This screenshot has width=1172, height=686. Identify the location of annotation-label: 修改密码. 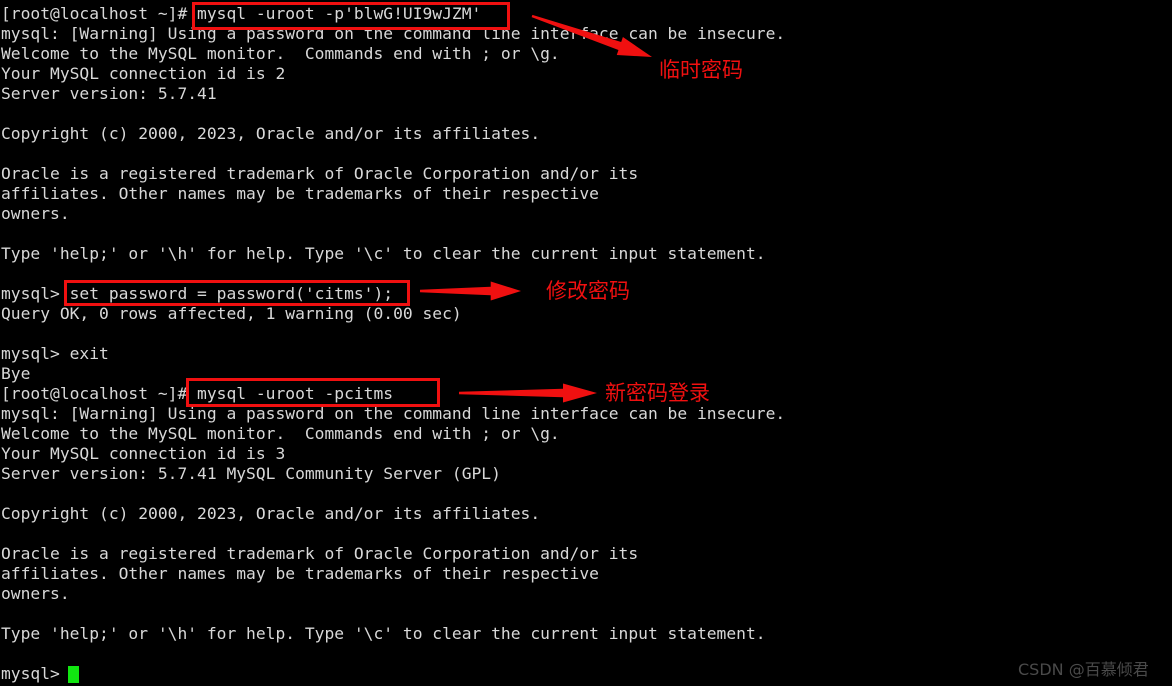
(588, 291).